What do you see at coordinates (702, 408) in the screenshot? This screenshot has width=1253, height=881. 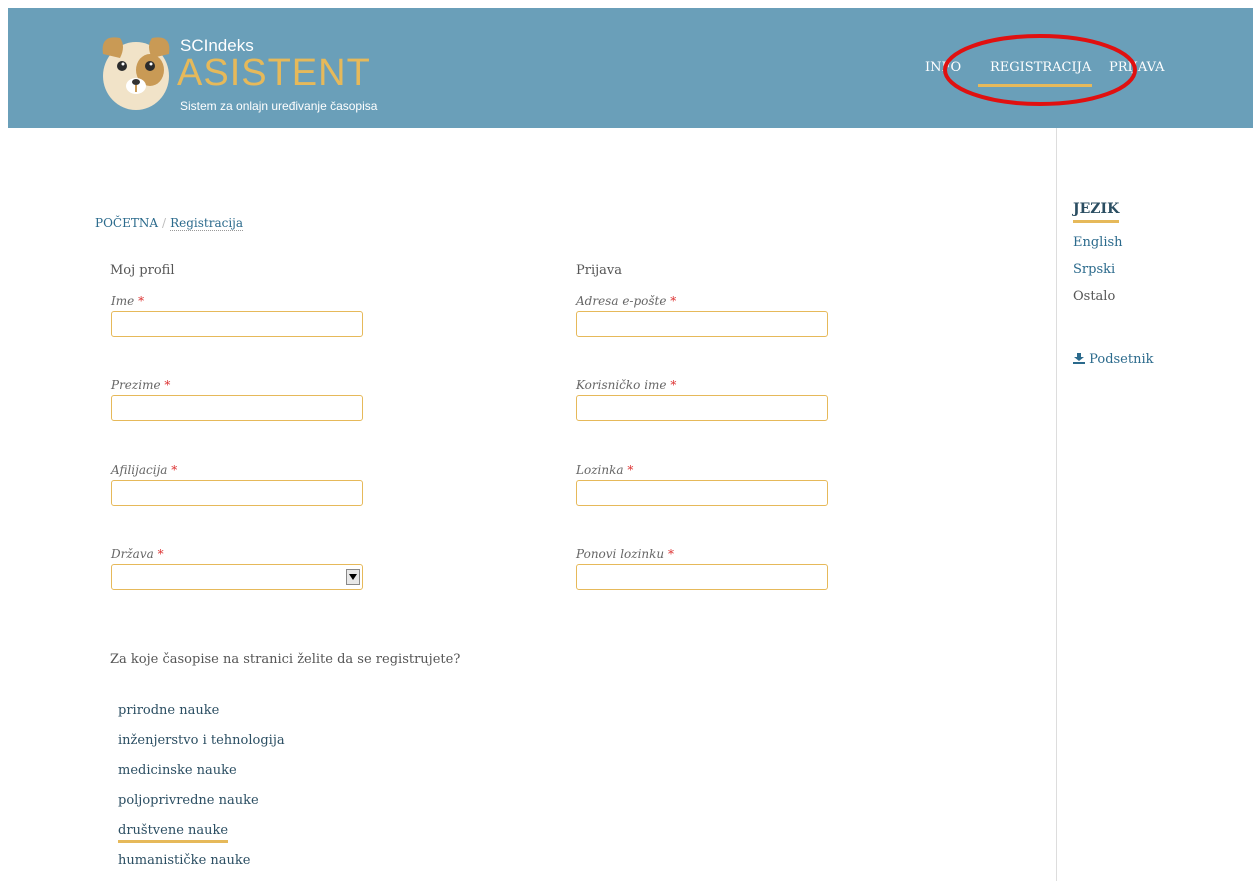 I see `username-input` at bounding box center [702, 408].